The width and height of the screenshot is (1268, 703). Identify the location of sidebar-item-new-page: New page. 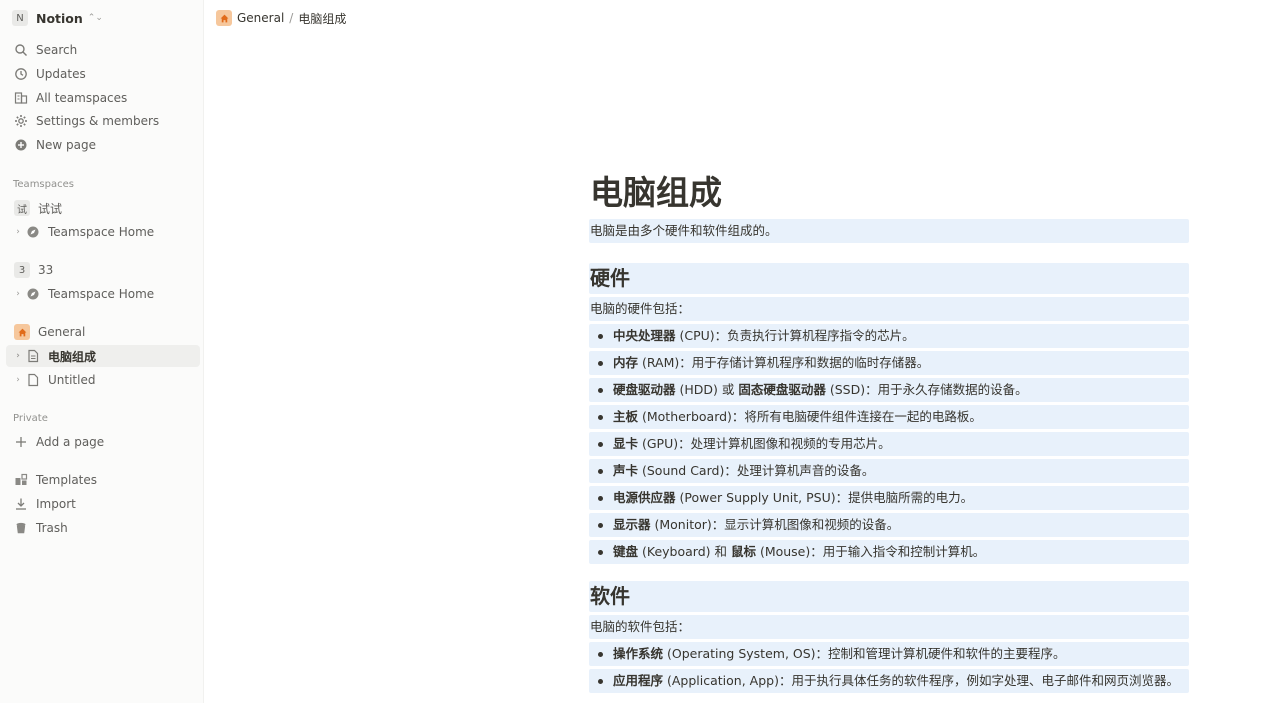
(103, 145).